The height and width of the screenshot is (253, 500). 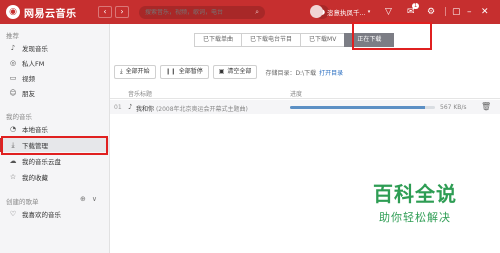 I want to click on tab-downloaded-radio: 已下载电台节目, so click(x=271, y=40).